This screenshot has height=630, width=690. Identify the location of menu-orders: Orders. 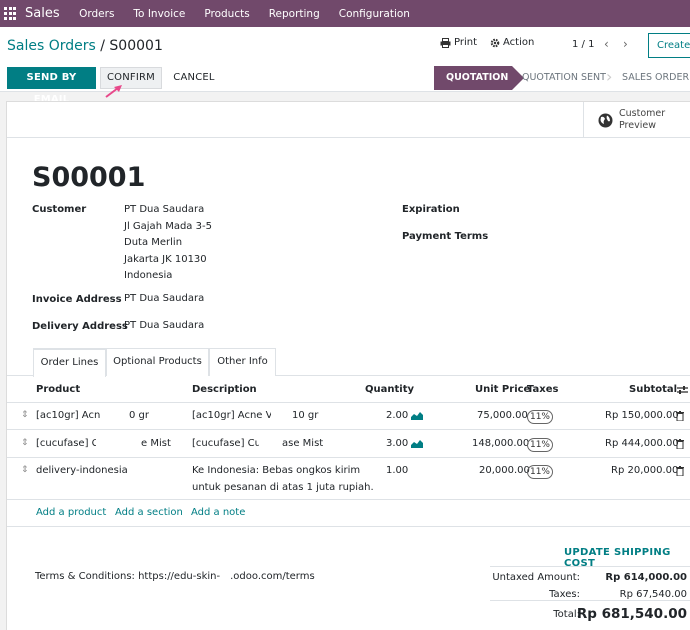
(96, 14).